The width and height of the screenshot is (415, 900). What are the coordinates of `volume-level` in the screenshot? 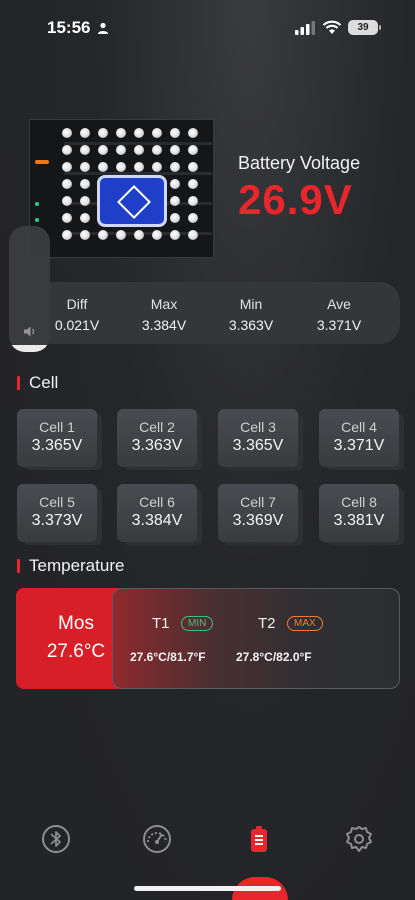 It's located at (29, 348).